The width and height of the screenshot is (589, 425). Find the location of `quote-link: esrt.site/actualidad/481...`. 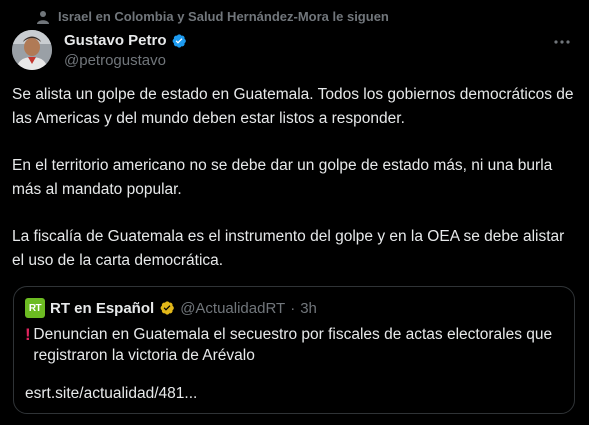

quote-link: esrt.site/actualidad/481... is located at coordinates (111, 394).